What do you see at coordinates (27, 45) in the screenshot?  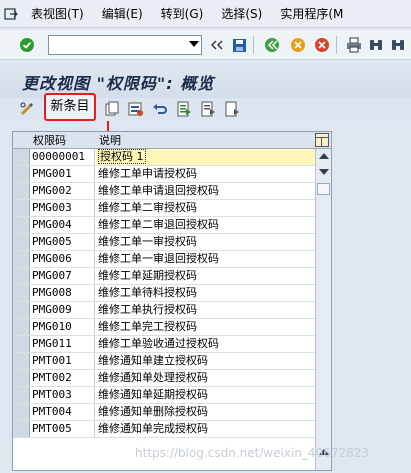 I see `enter-check-icon` at bounding box center [27, 45].